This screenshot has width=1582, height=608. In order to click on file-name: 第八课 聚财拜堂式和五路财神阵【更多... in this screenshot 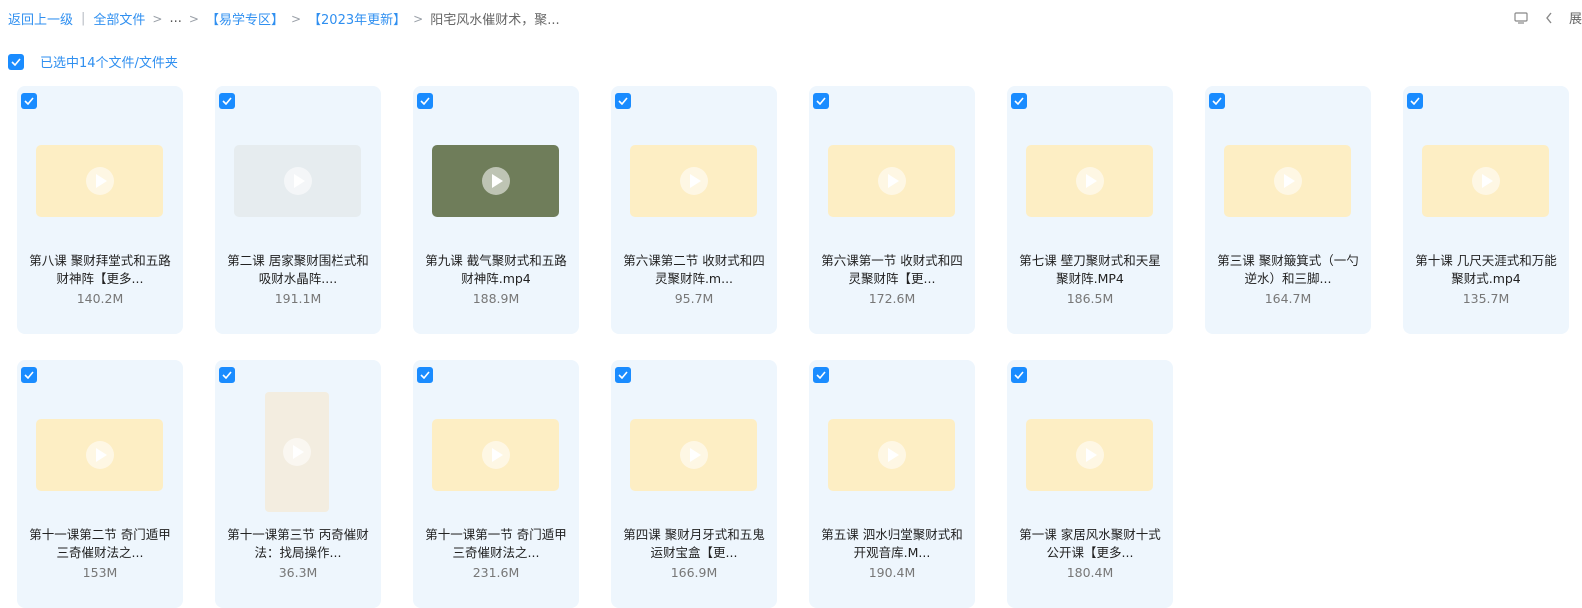, I will do `click(100, 270)`.